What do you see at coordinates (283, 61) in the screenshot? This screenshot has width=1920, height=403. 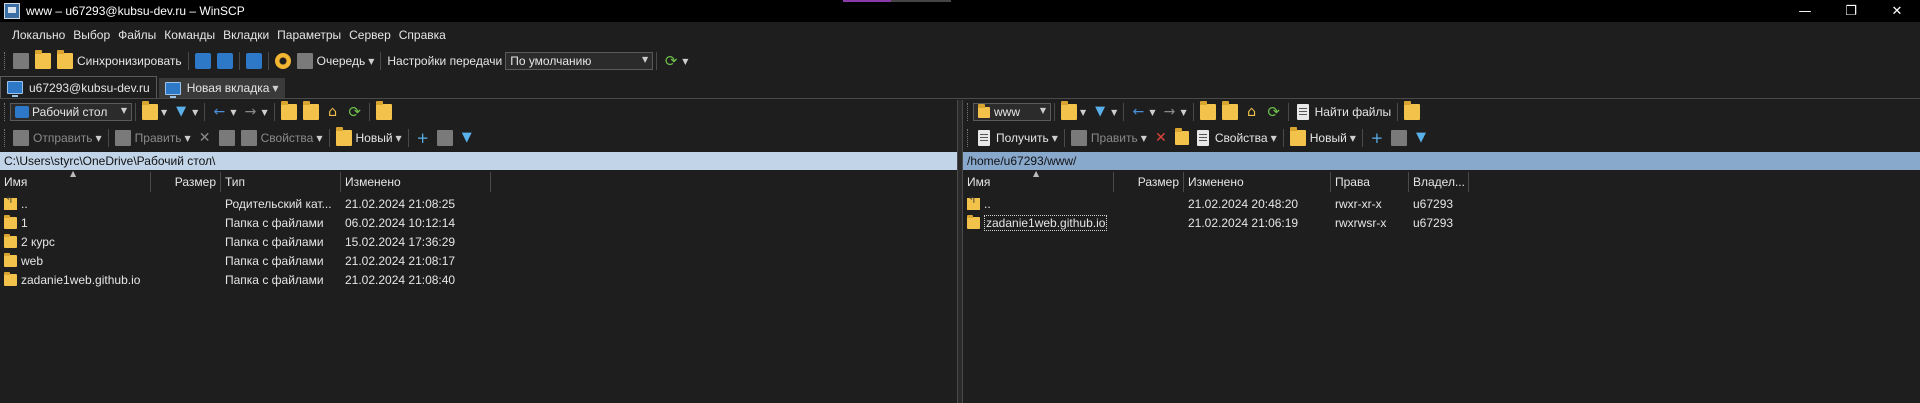 I see `preferences-button` at bounding box center [283, 61].